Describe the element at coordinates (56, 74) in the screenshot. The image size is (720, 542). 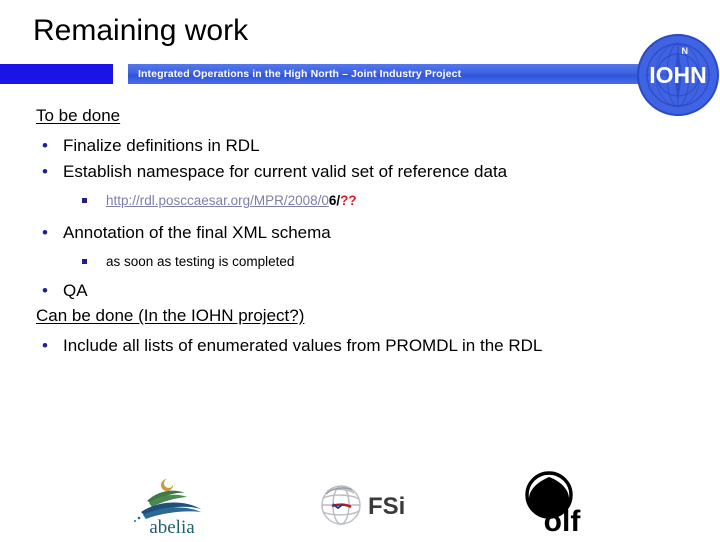
I see `header-accent-block` at that location.